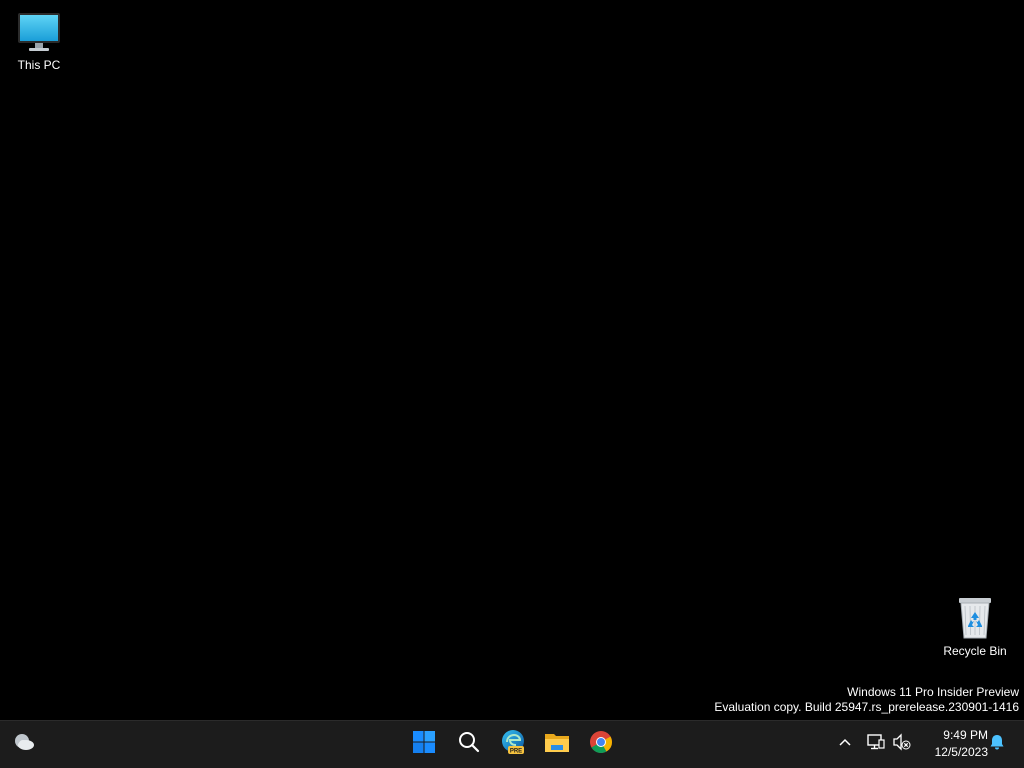 This screenshot has height=768, width=1024. I want to click on show-hidden-icons-button, so click(845, 744).